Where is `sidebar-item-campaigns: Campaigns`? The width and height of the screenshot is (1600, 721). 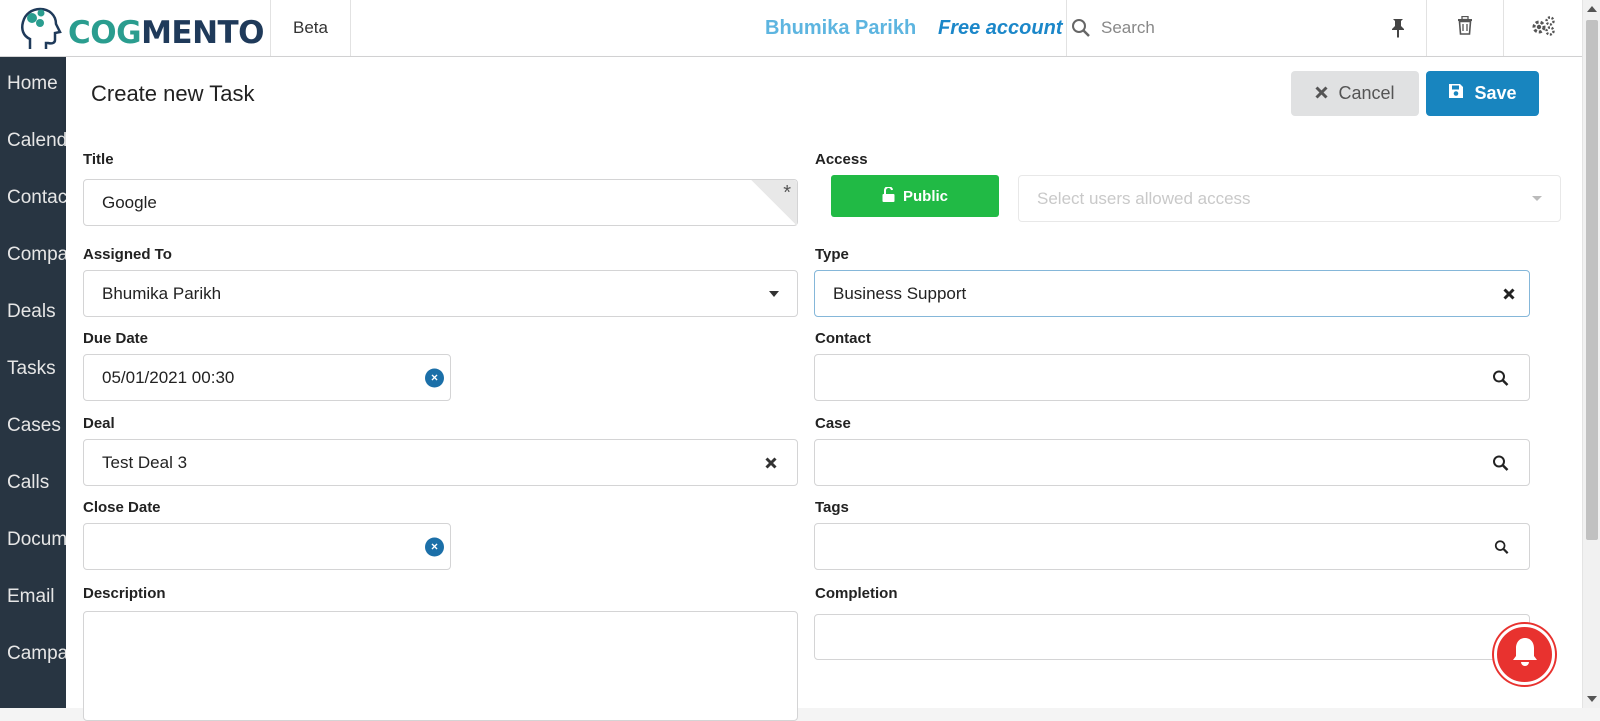
sidebar-item-campaigns: Campaigns is located at coordinates (36, 654).